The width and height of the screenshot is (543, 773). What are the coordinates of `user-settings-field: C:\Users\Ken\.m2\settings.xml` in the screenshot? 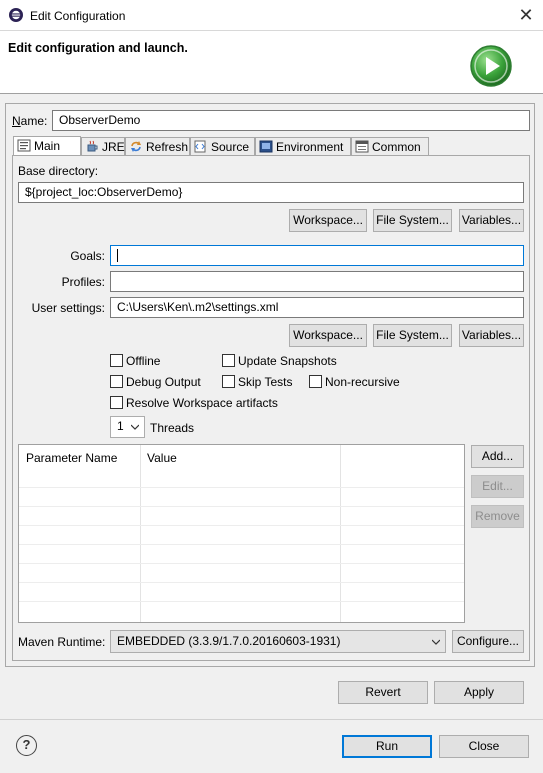 It's located at (317, 307).